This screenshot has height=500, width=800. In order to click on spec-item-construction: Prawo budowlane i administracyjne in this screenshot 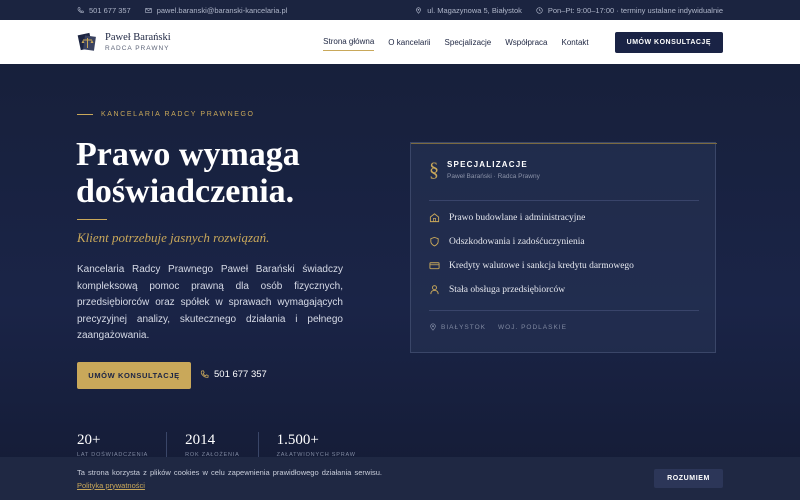, I will do `click(507, 217)`.